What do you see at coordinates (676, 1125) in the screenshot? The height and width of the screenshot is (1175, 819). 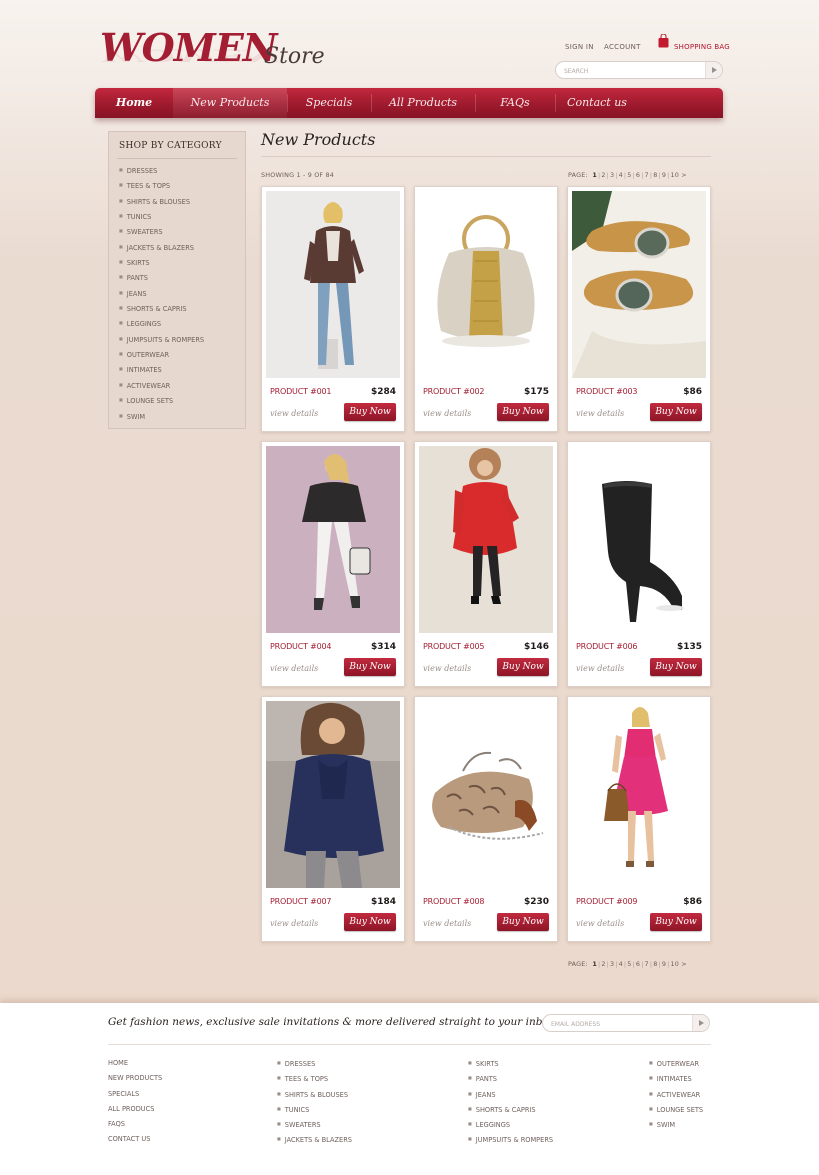 I see `footer-link: SWIM` at bounding box center [676, 1125].